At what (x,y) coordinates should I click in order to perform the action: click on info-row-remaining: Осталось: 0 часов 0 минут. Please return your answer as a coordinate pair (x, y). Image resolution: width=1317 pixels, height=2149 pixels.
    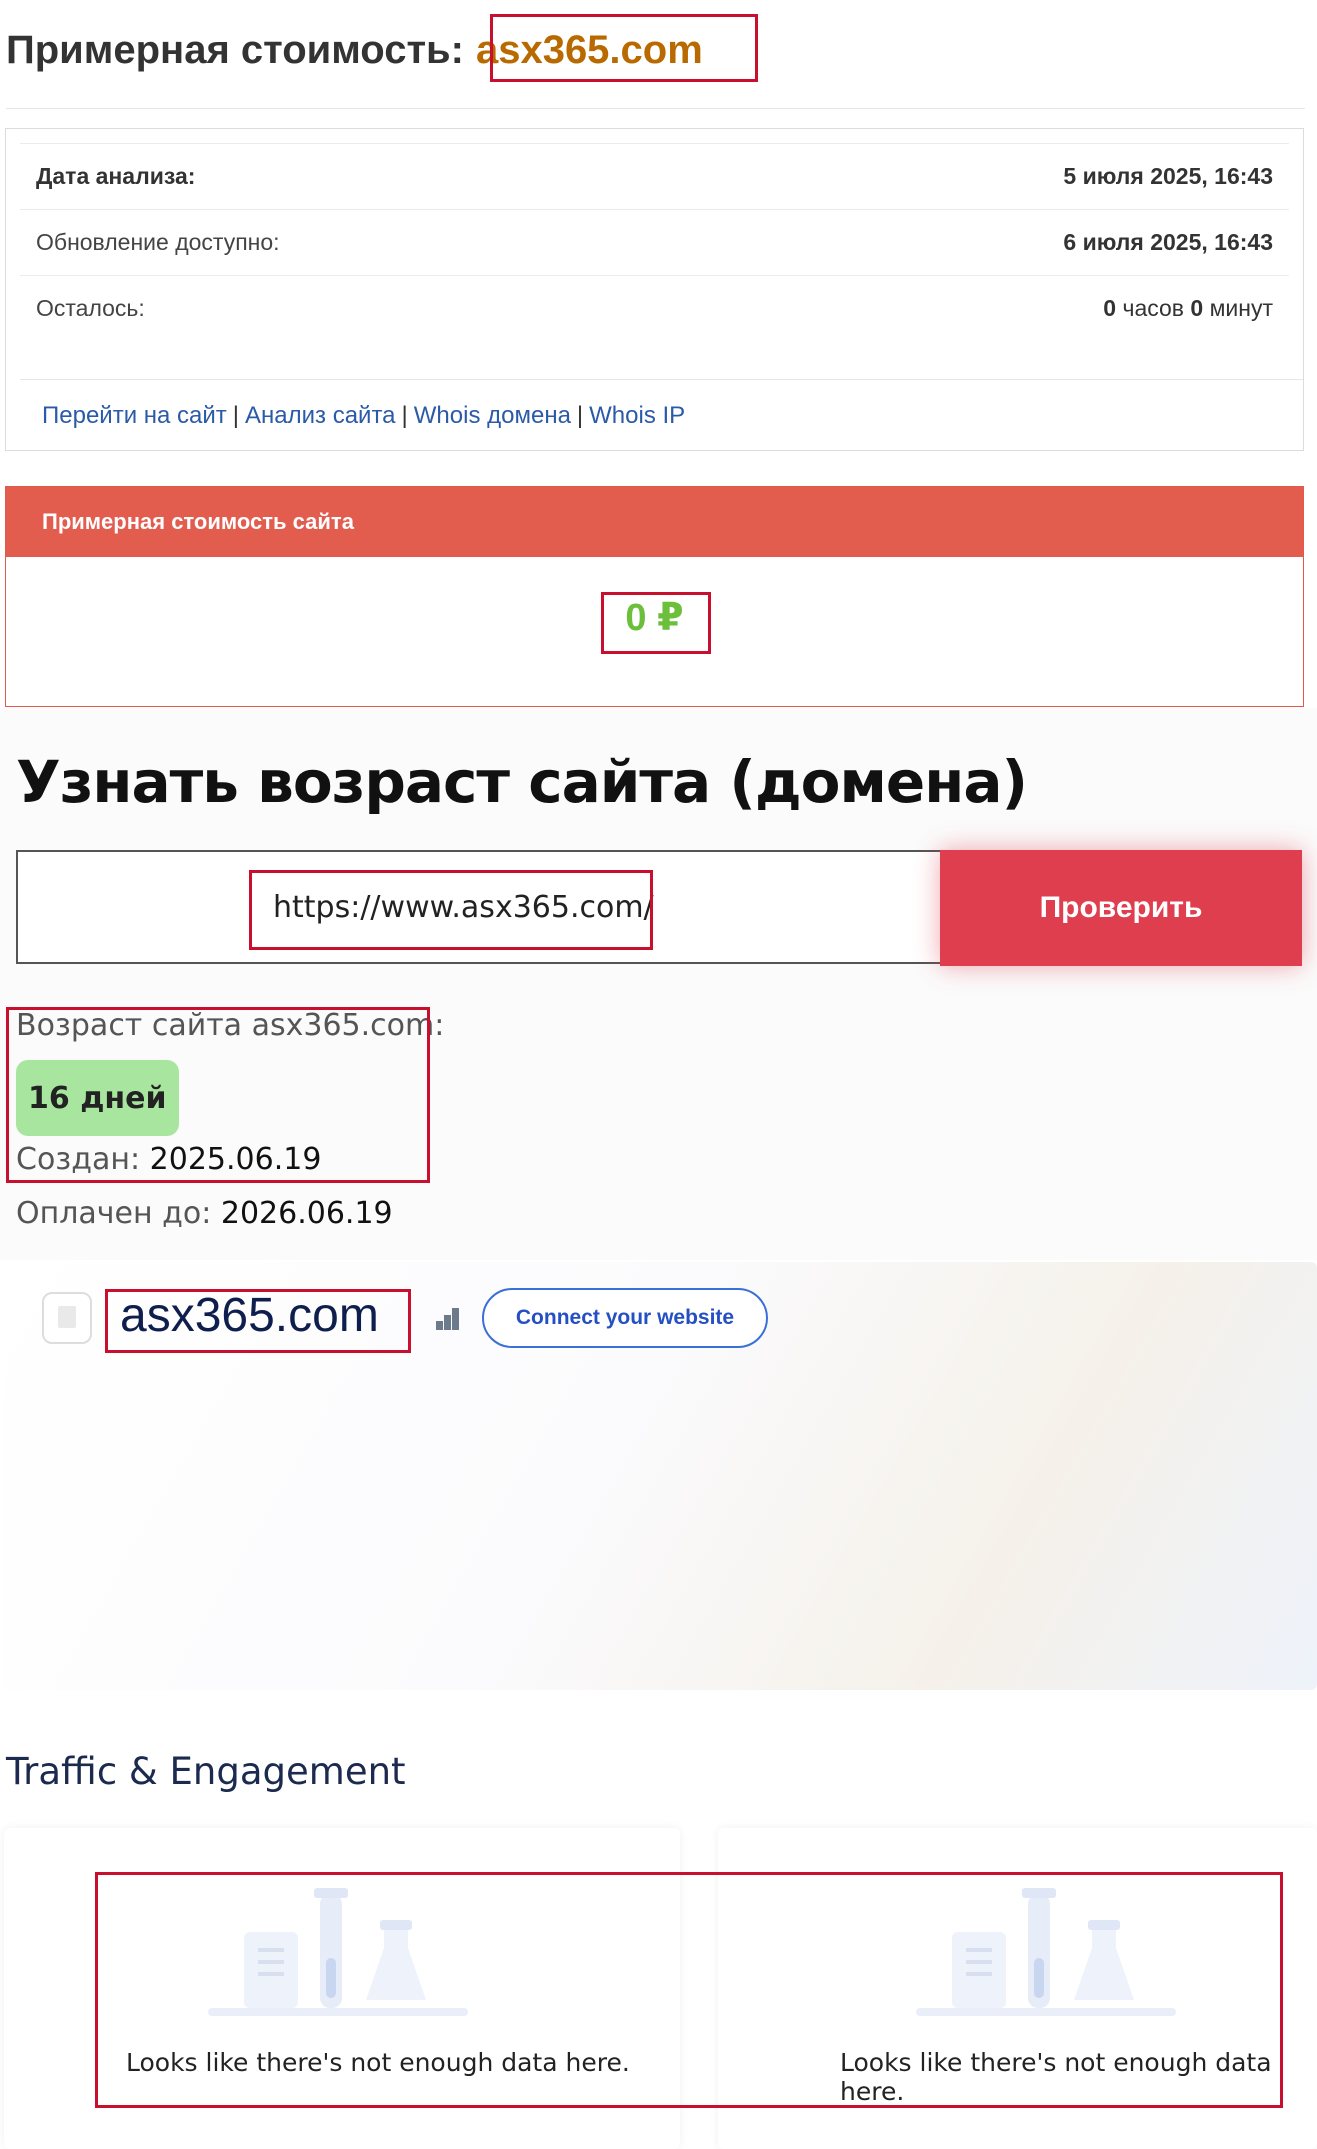
    Looking at the image, I should click on (654, 308).